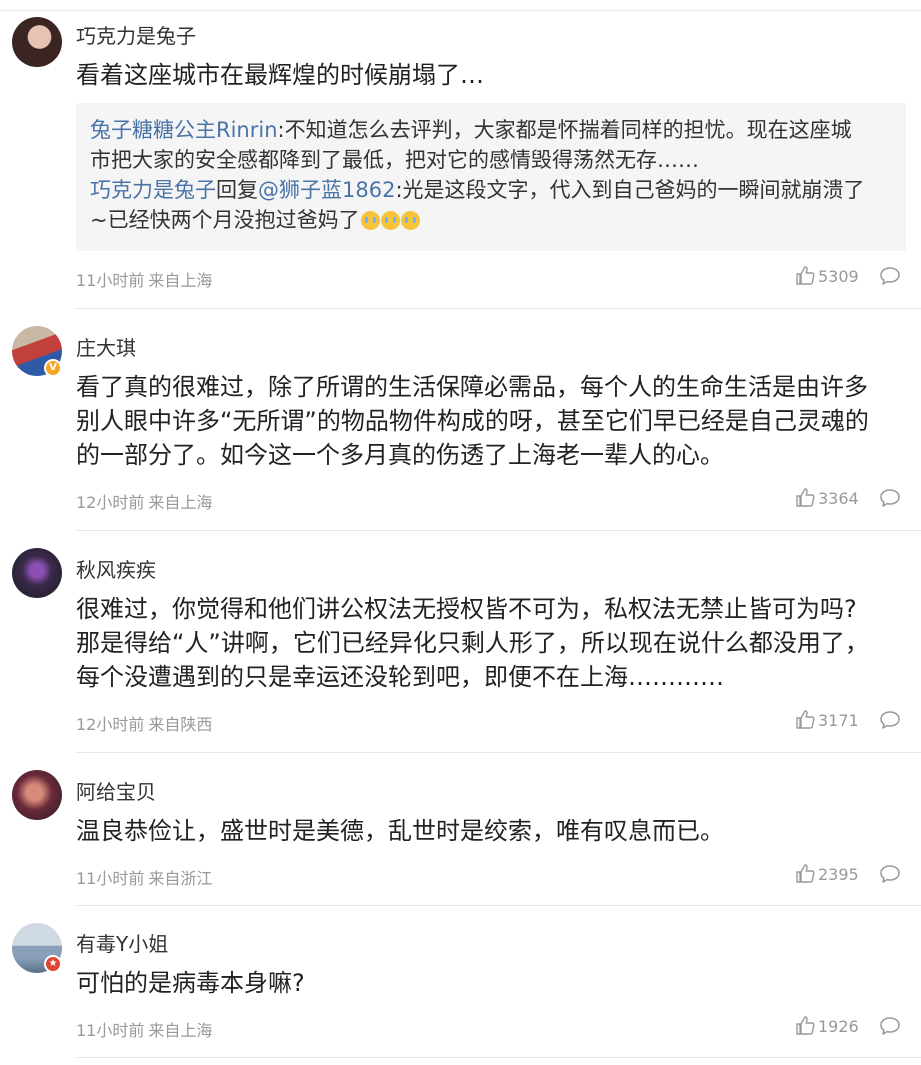 This screenshot has width=921, height=1065. I want to click on location: 来自浙江, so click(180, 878).